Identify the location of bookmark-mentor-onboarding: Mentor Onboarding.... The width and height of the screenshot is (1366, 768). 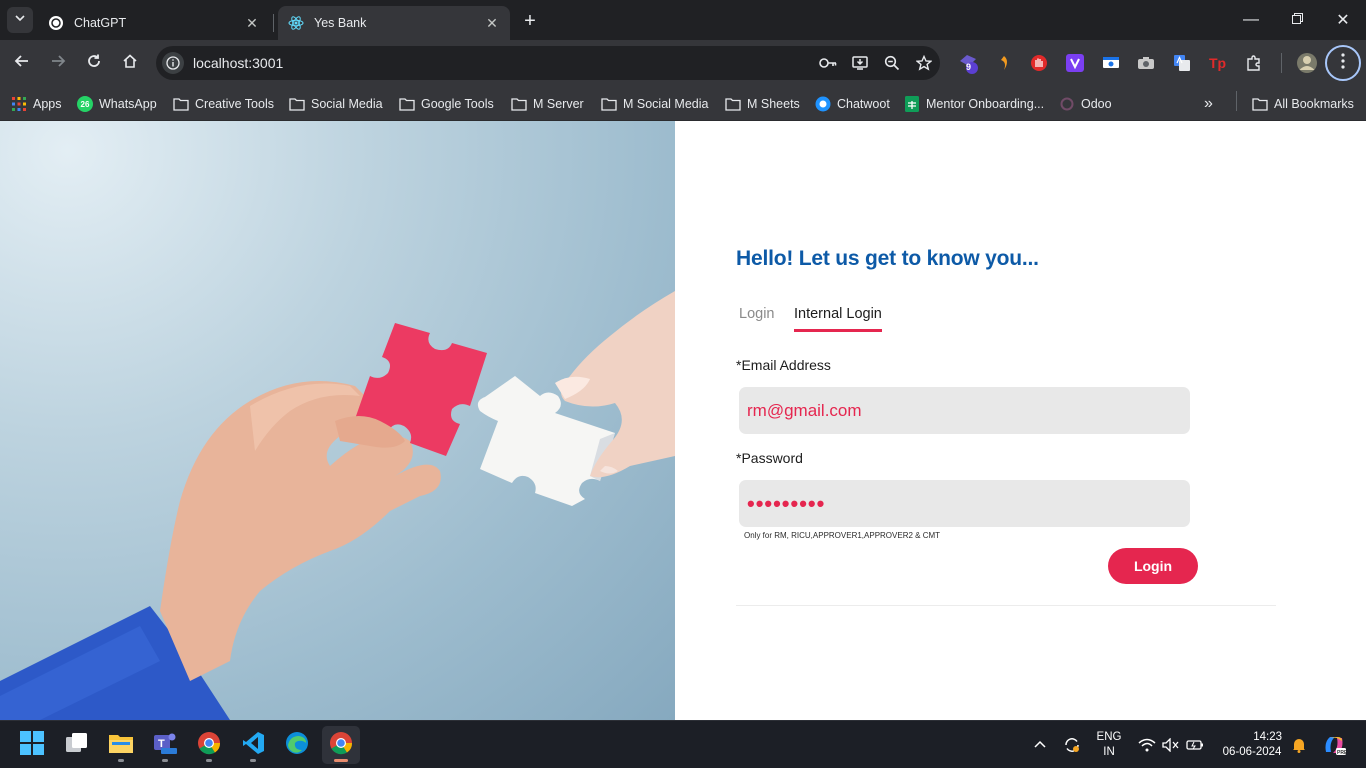
(974, 104).